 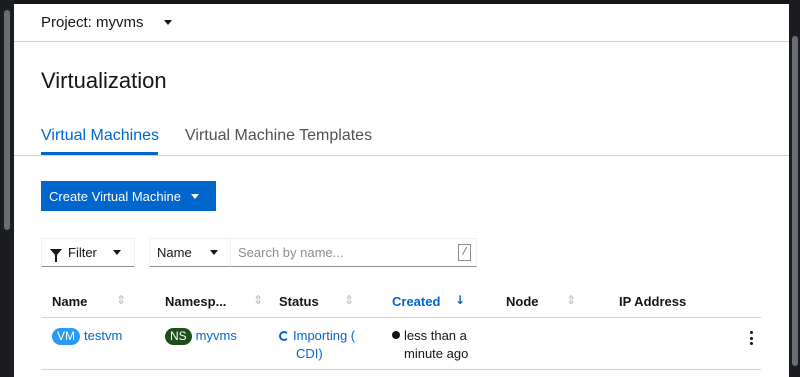 What do you see at coordinates (115, 196) in the screenshot?
I see `create-button-label: Create Virtual Machine` at bounding box center [115, 196].